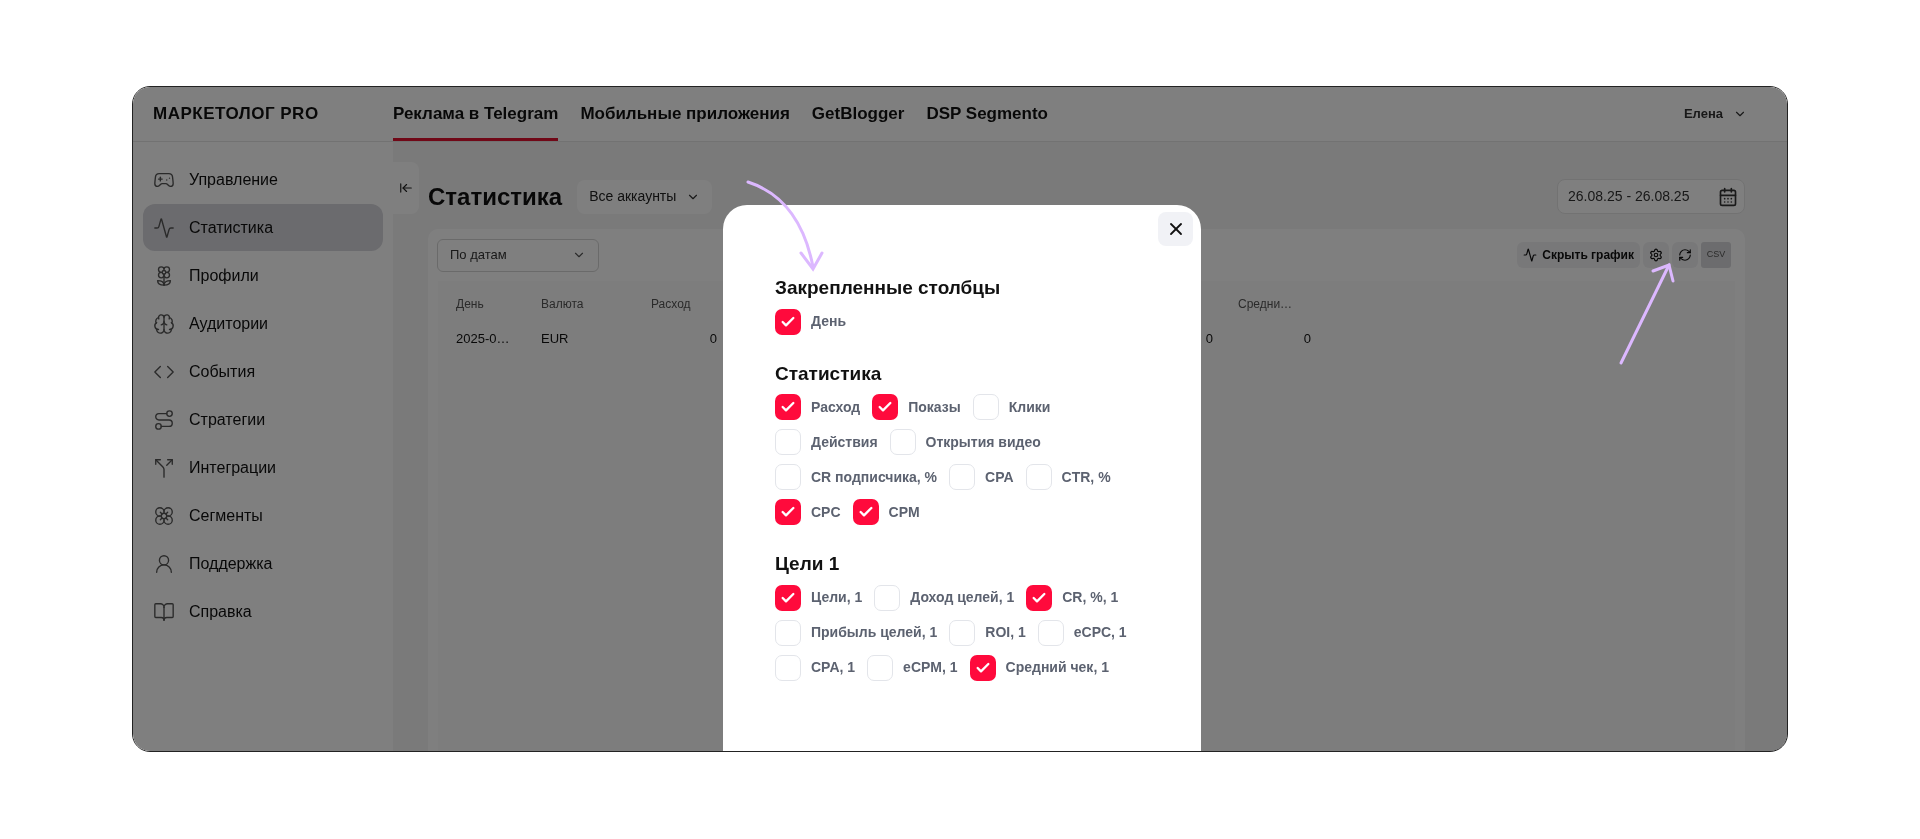  What do you see at coordinates (1029, 407) in the screenshot?
I see `option-label: Клики` at bounding box center [1029, 407].